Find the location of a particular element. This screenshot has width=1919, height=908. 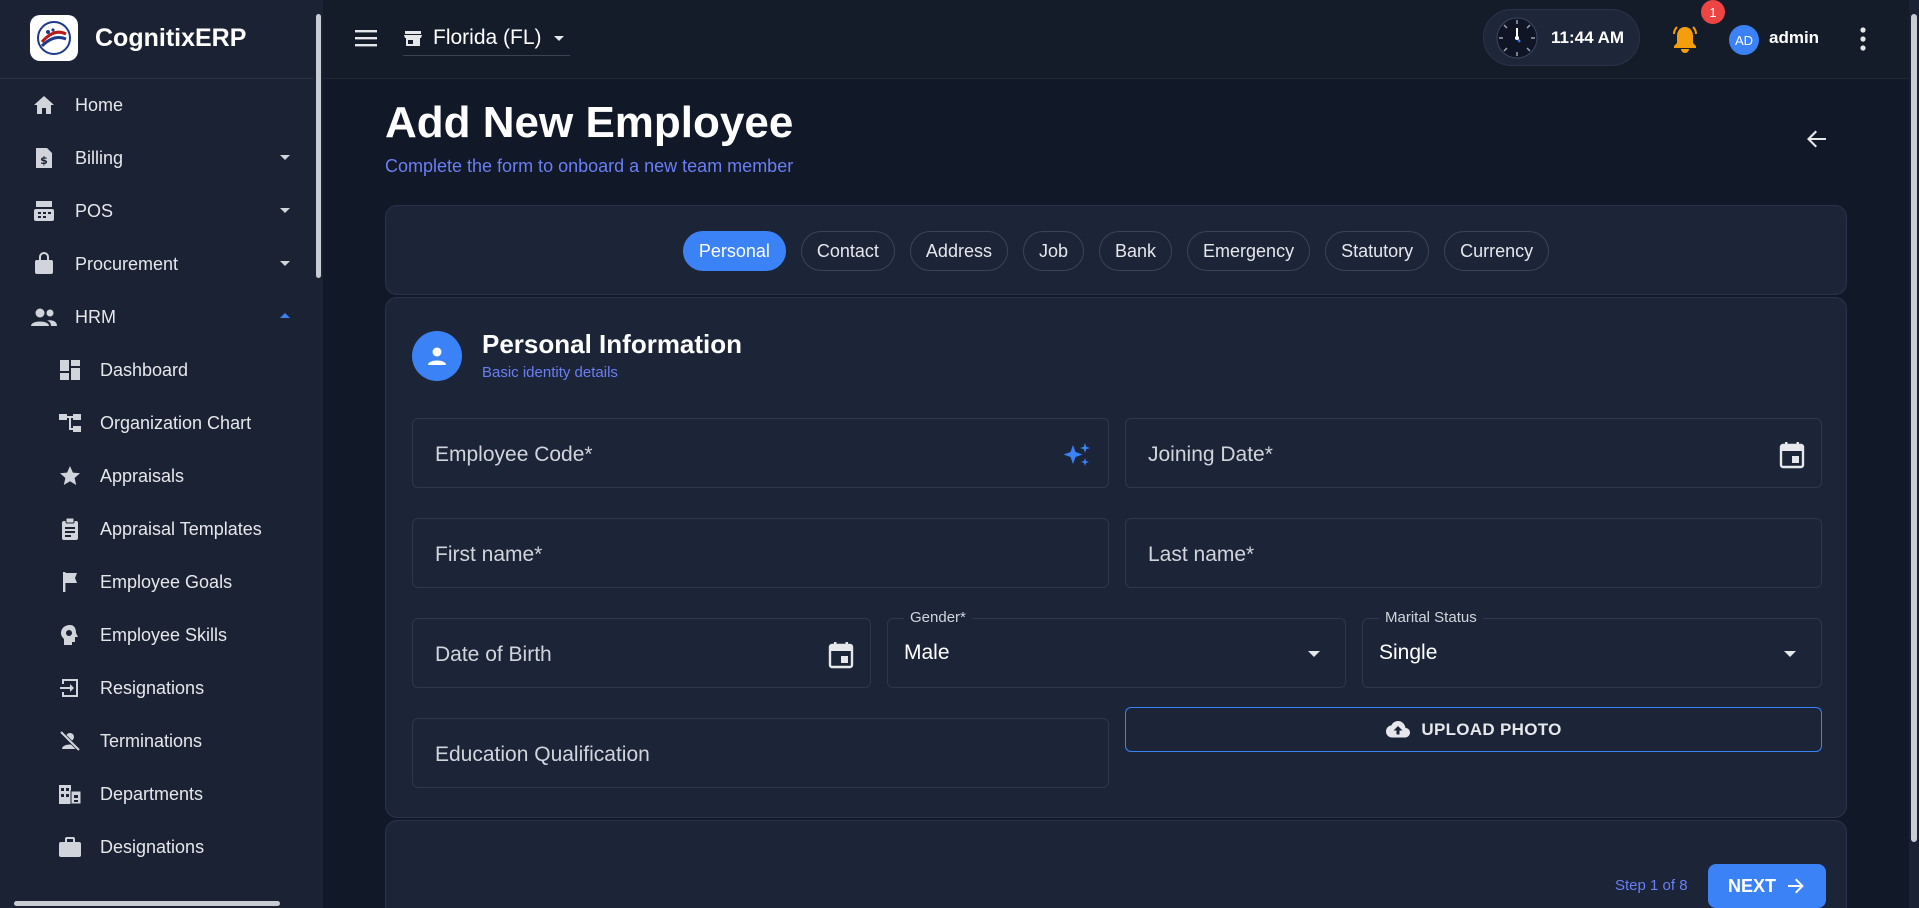

sidebar-item-terminations: Terminations is located at coordinates (157, 741).